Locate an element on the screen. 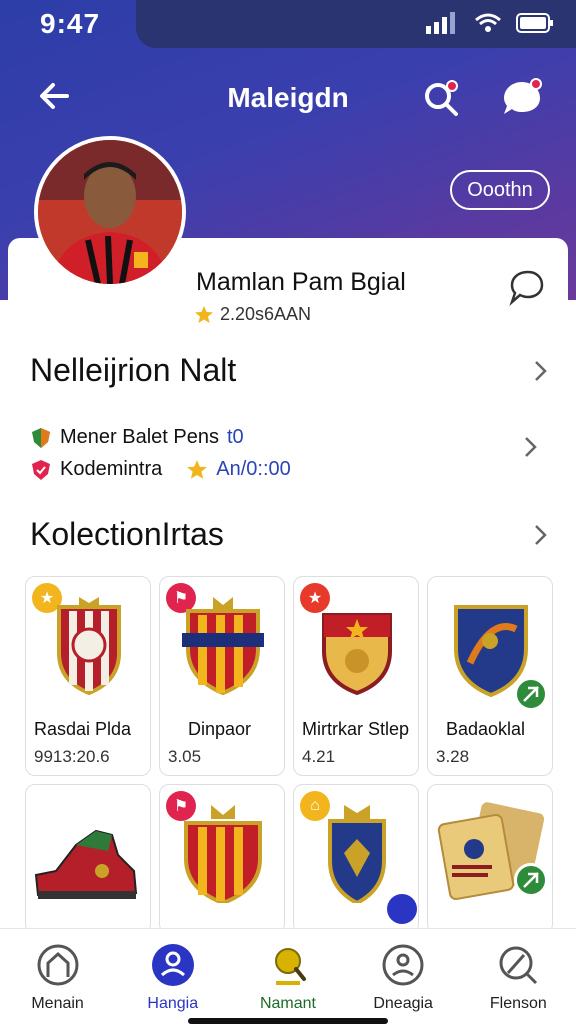  collection-tile: ★ Rasdai Plda 9913:20.6 is located at coordinates (88, 676).